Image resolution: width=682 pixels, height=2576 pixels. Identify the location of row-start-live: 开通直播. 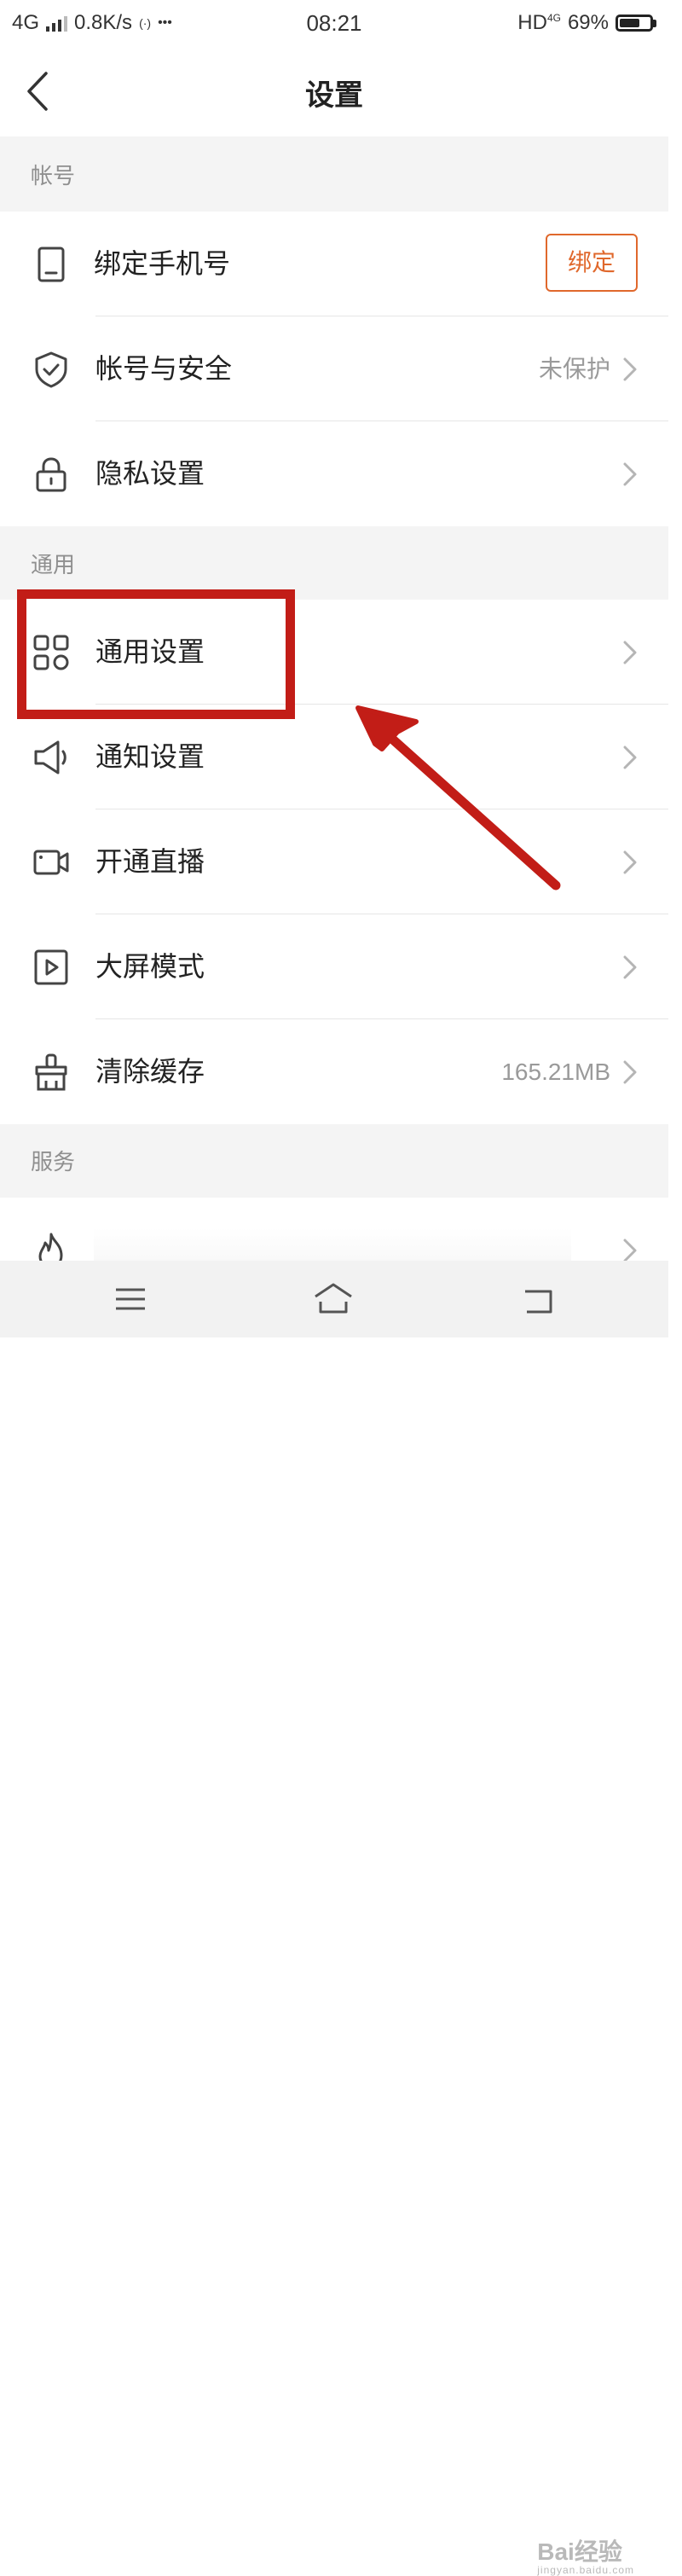
(334, 861).